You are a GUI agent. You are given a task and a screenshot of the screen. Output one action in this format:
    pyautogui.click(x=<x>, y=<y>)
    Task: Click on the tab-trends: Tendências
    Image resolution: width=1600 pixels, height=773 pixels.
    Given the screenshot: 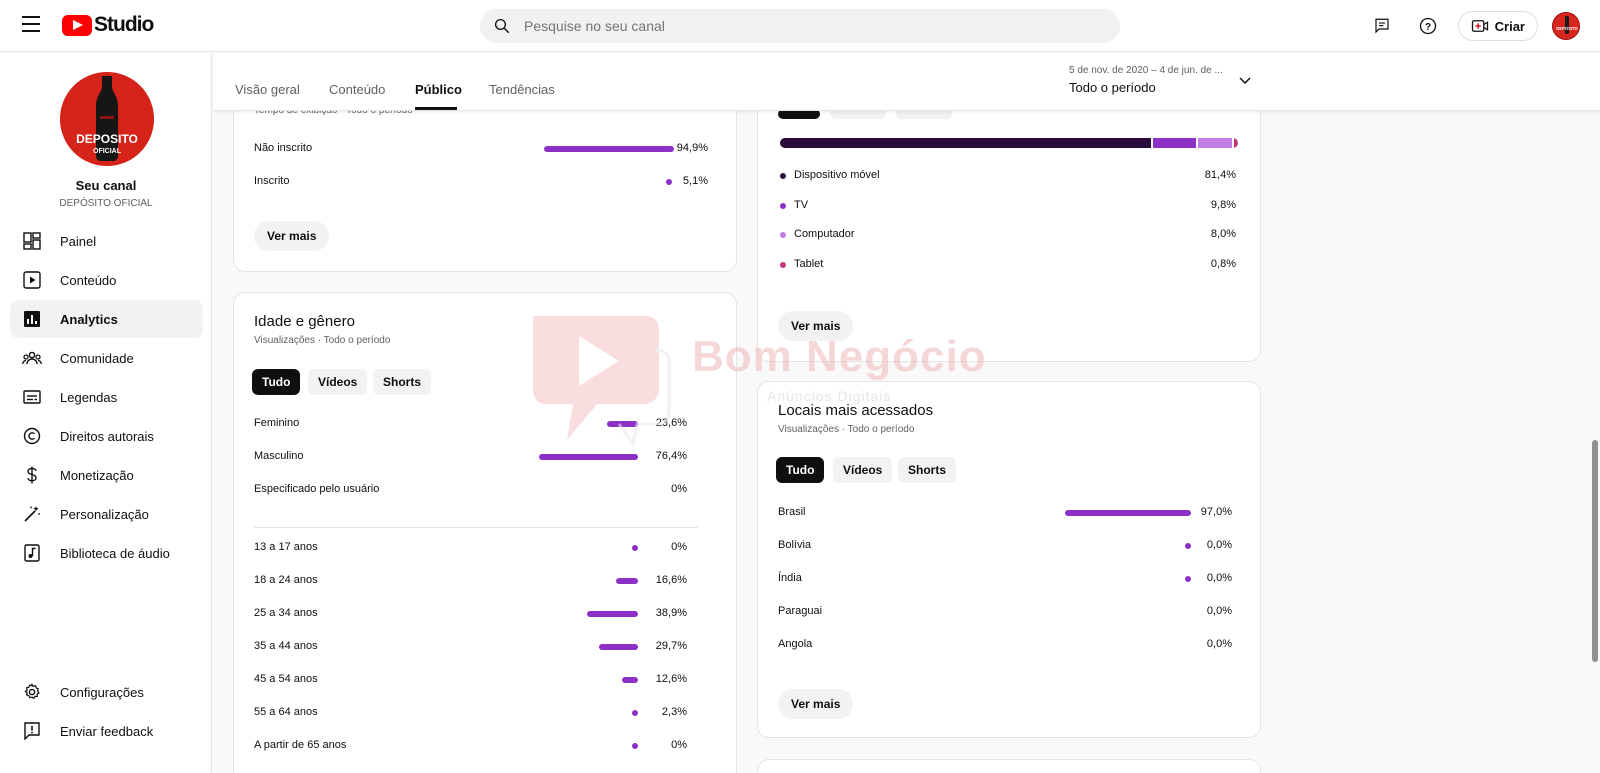 What is the action you would take?
    pyautogui.click(x=522, y=89)
    